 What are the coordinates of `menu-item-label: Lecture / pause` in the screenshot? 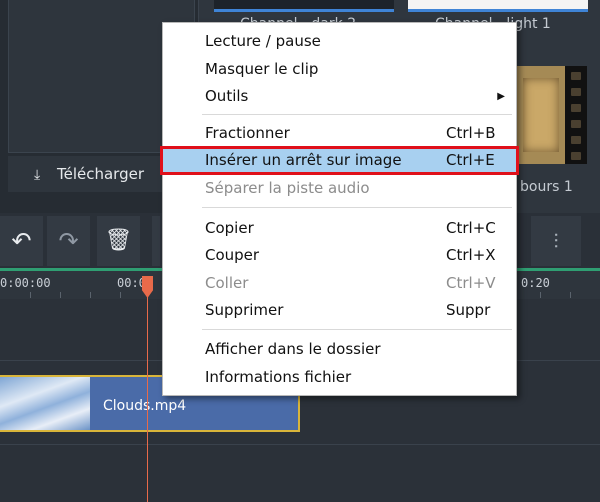 It's located at (263, 41).